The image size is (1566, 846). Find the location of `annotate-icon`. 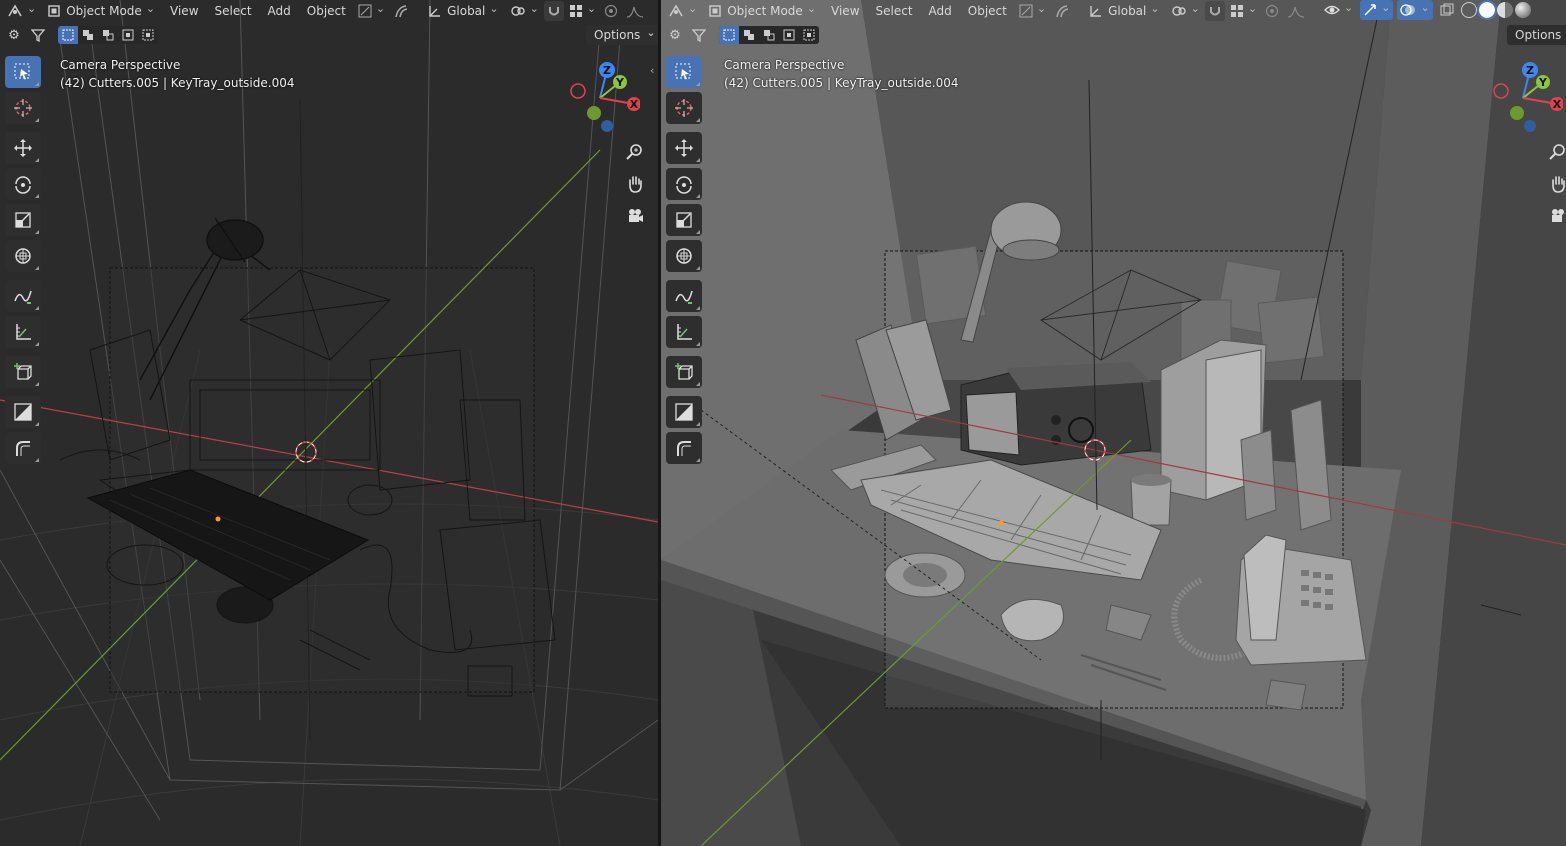

annotate-icon is located at coordinates (684, 297).